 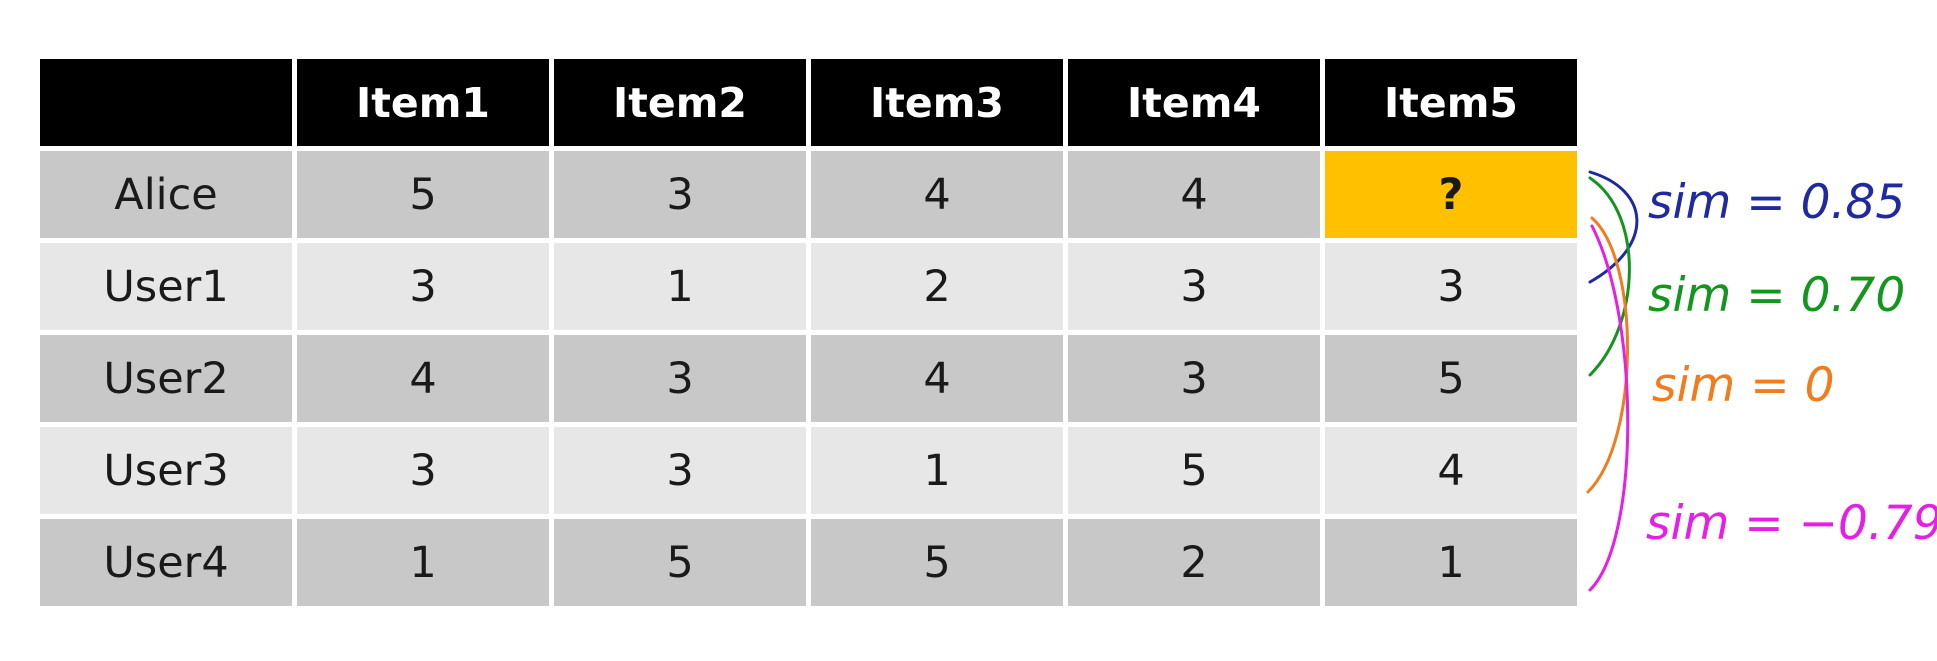 I want to click on sim-note-user1: sim = 0.85, so click(x=1777, y=202).